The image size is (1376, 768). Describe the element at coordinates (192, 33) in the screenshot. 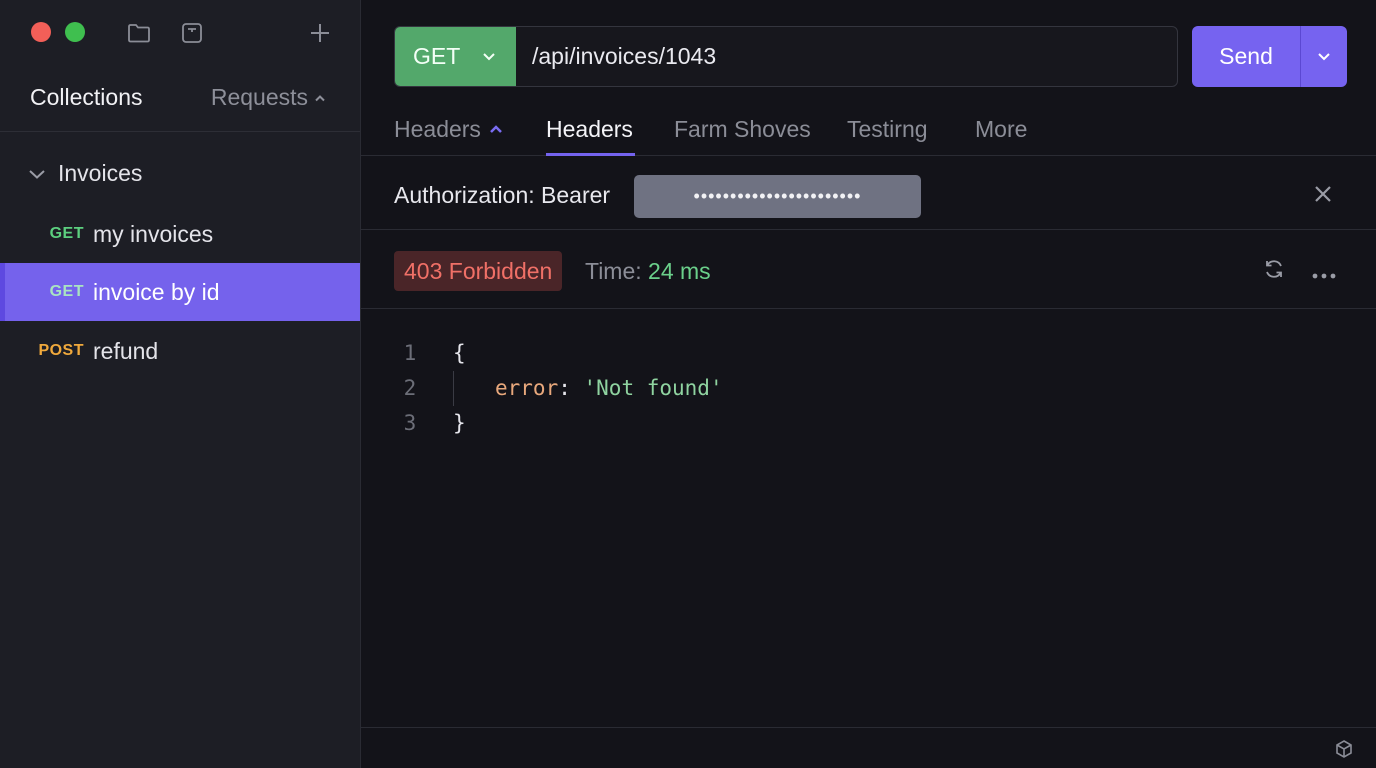

I see `new-window-icon` at that location.